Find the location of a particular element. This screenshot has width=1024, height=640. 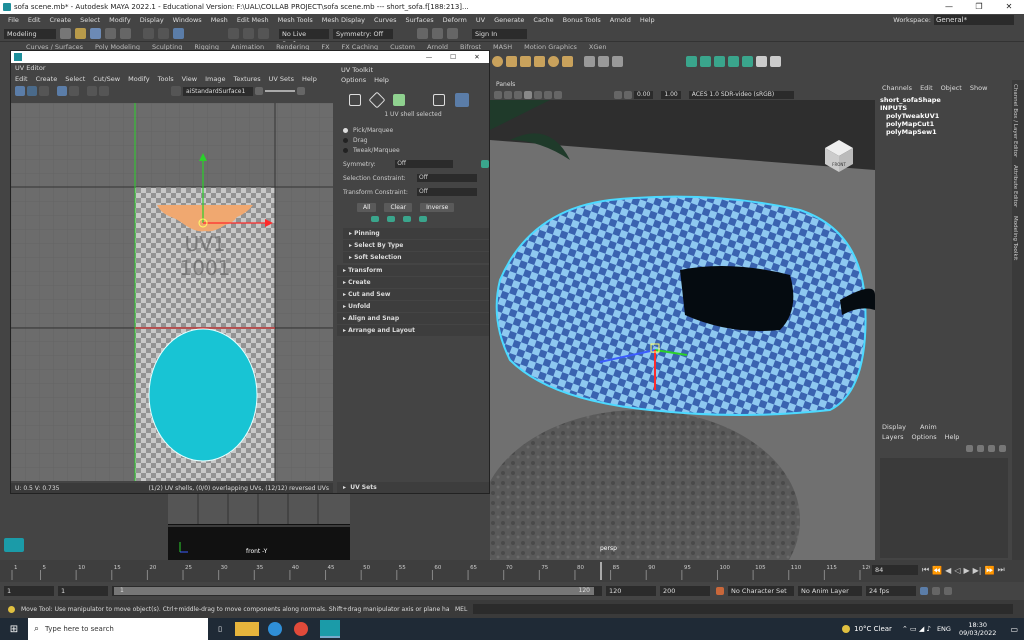

uv-minimize-icon: — is located at coordinates (429, 57).